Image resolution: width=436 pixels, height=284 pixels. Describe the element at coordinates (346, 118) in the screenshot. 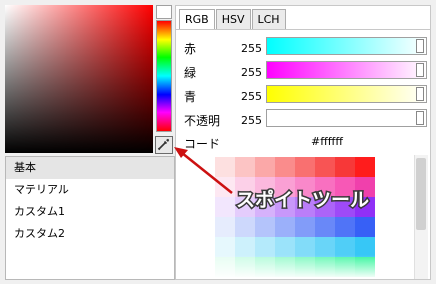

I see `opacity-slider` at that location.